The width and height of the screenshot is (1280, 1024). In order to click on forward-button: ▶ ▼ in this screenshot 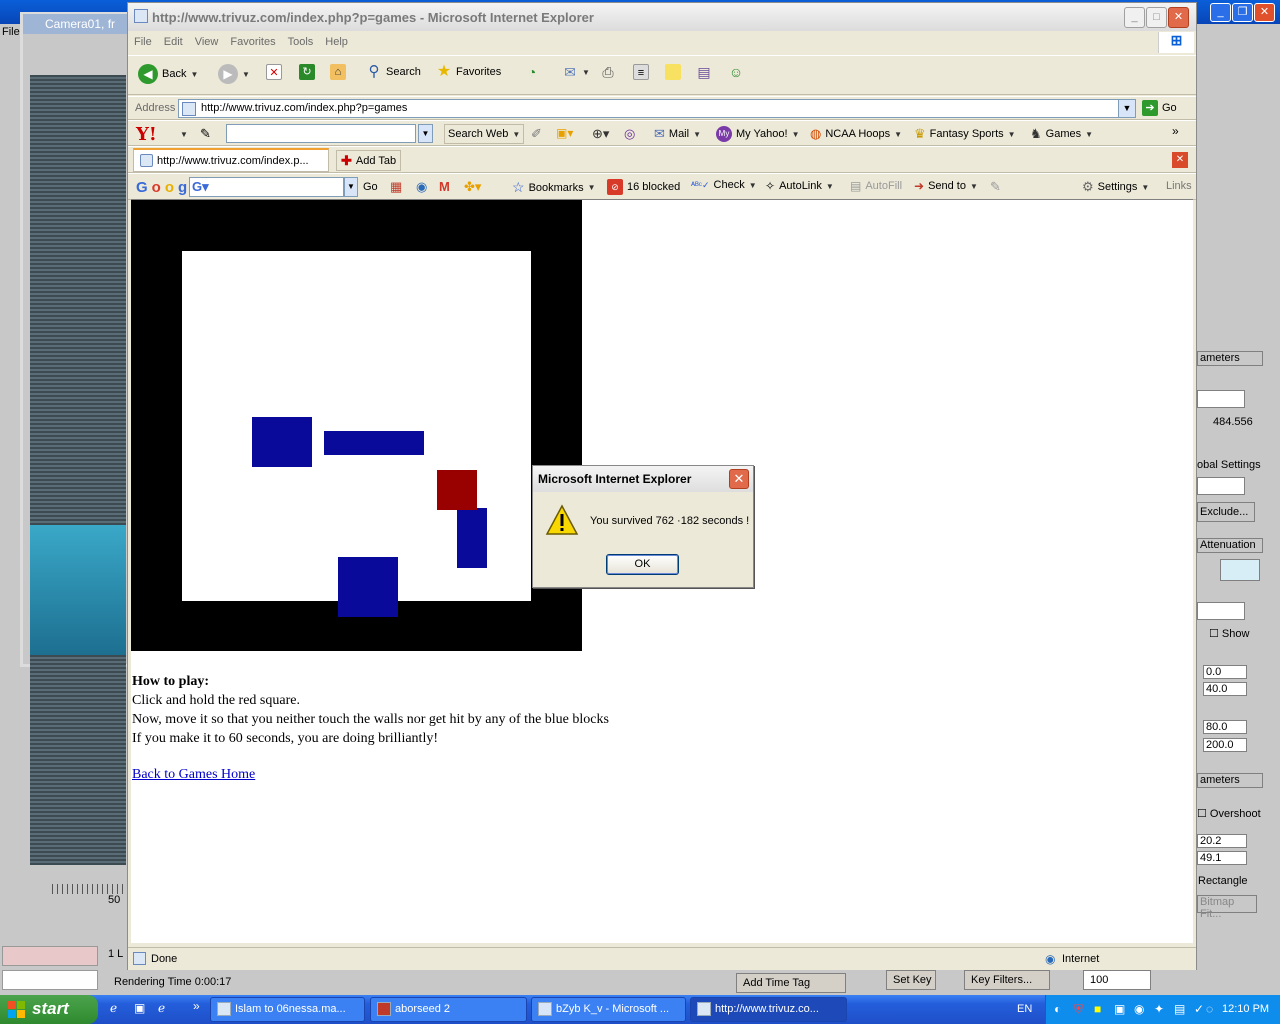, I will do `click(234, 74)`.